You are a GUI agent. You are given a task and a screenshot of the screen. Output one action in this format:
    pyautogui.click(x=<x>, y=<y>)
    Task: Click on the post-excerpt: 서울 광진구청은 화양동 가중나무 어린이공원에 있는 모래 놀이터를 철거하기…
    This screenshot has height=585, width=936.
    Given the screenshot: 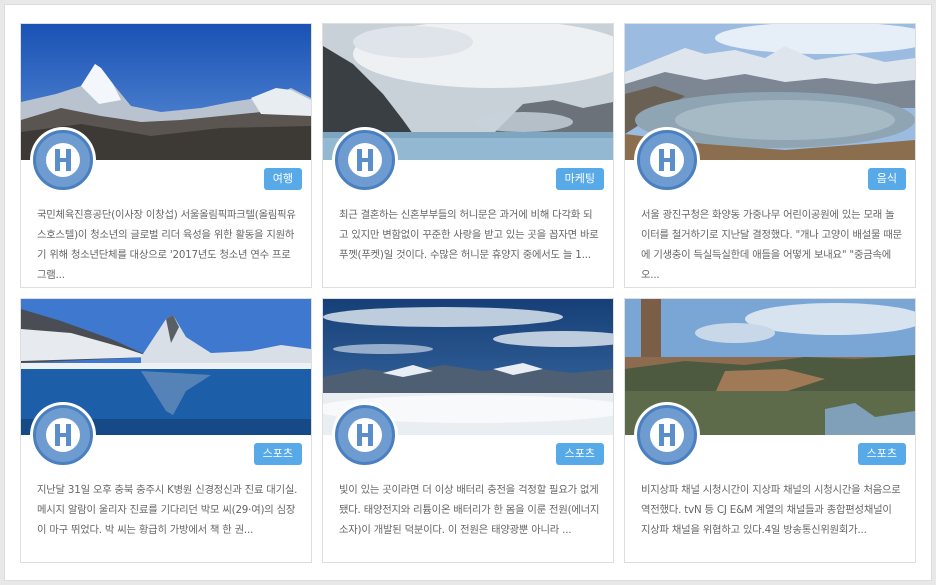 What is the action you would take?
    pyautogui.click(x=772, y=245)
    